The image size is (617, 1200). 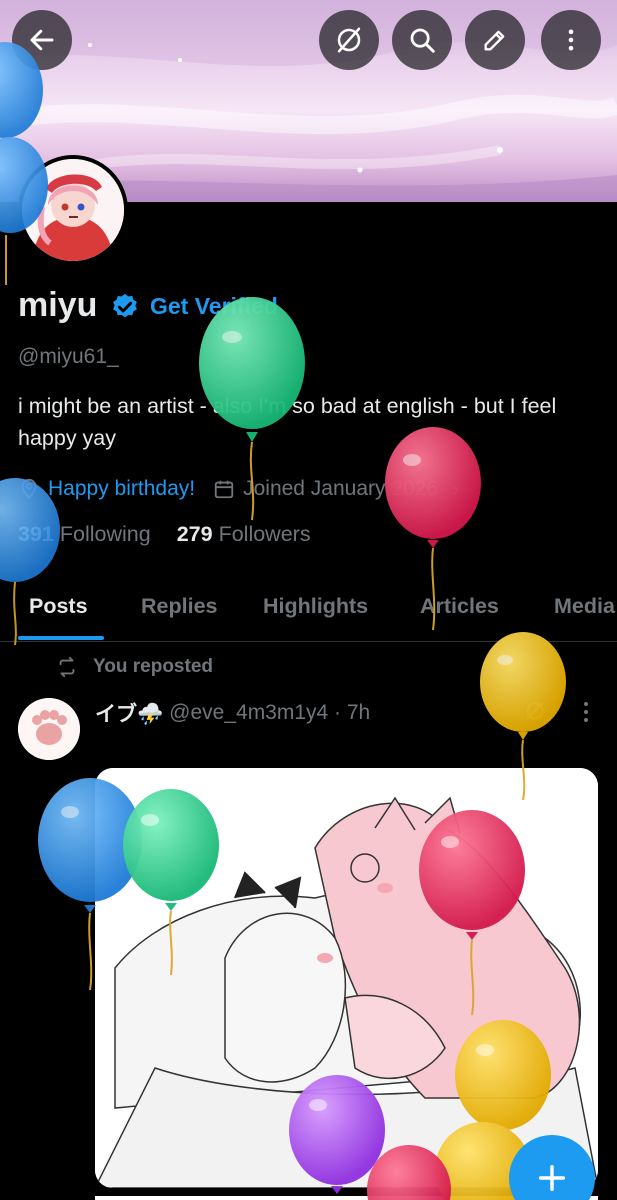 I want to click on grok-toggle-button, so click(x=349, y=40).